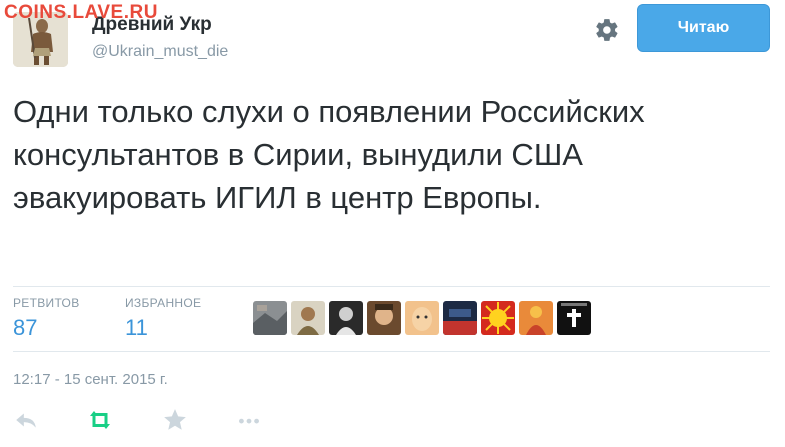 The height and width of the screenshot is (447, 785). I want to click on favorites-count: 11, so click(163, 328).